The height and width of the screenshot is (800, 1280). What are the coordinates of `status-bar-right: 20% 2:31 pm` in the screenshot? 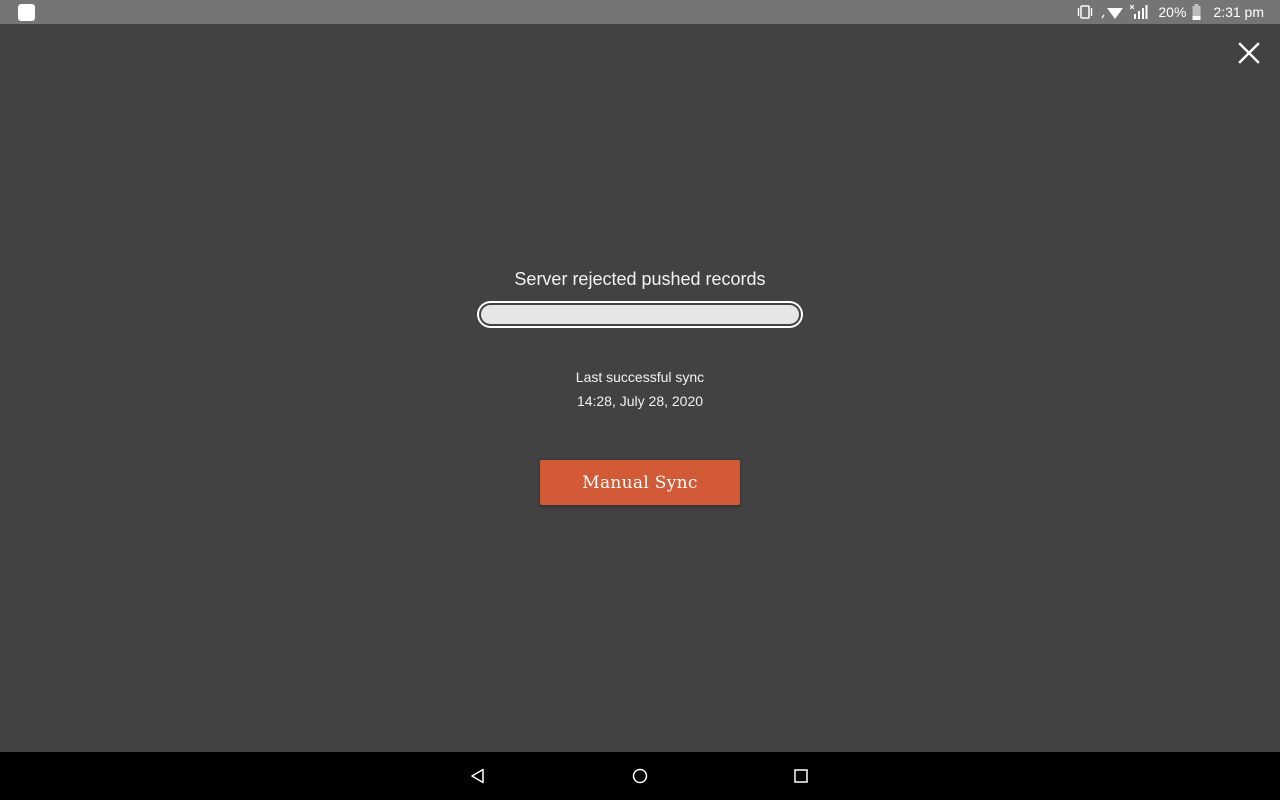 It's located at (1170, 12).